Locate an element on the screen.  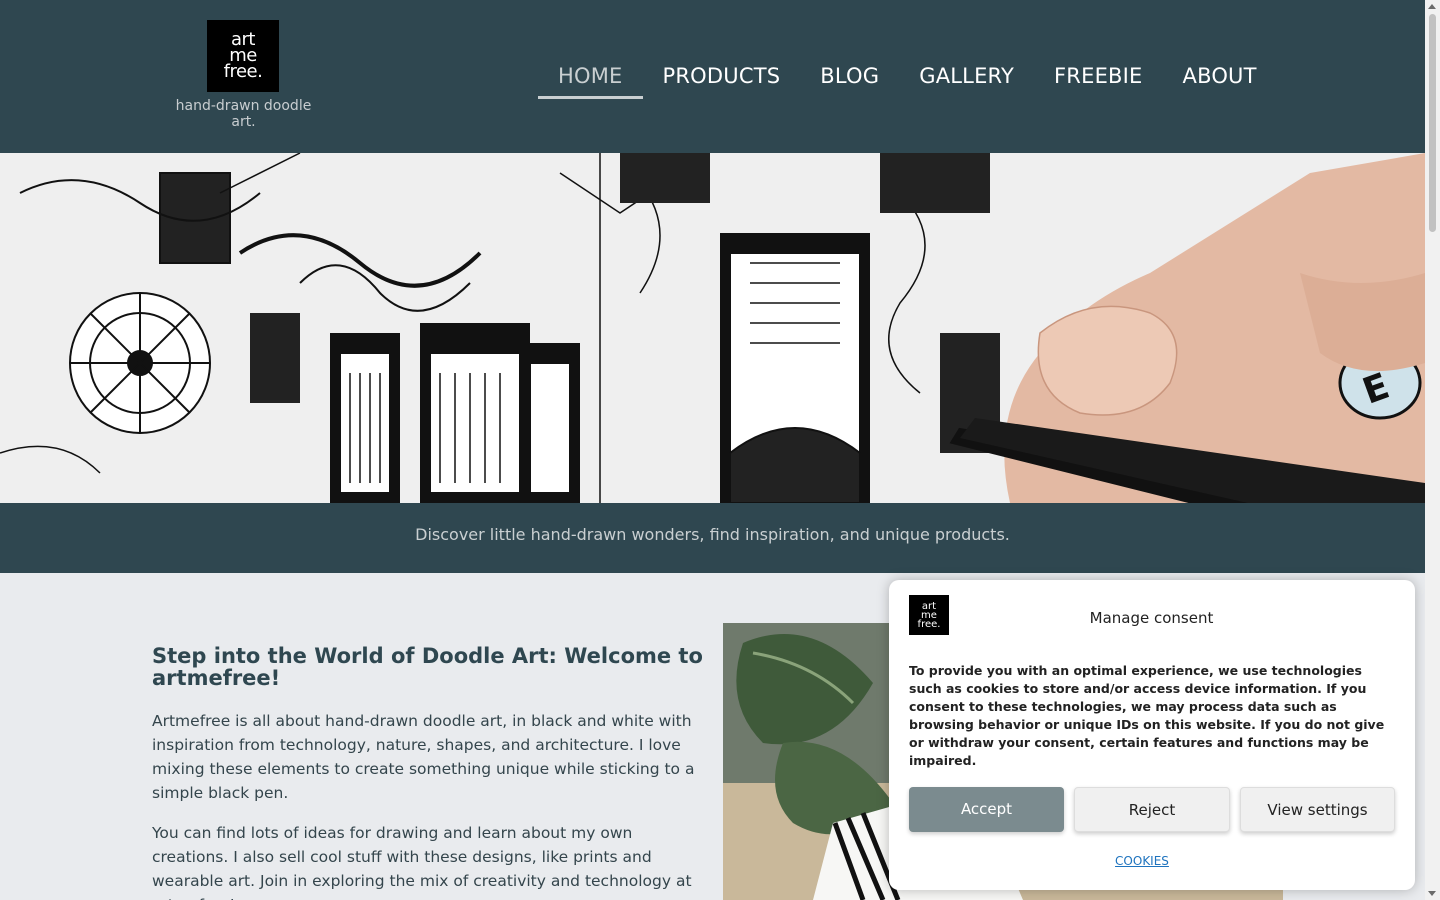
nav-item-blog: BLOG is located at coordinates (849, 79).